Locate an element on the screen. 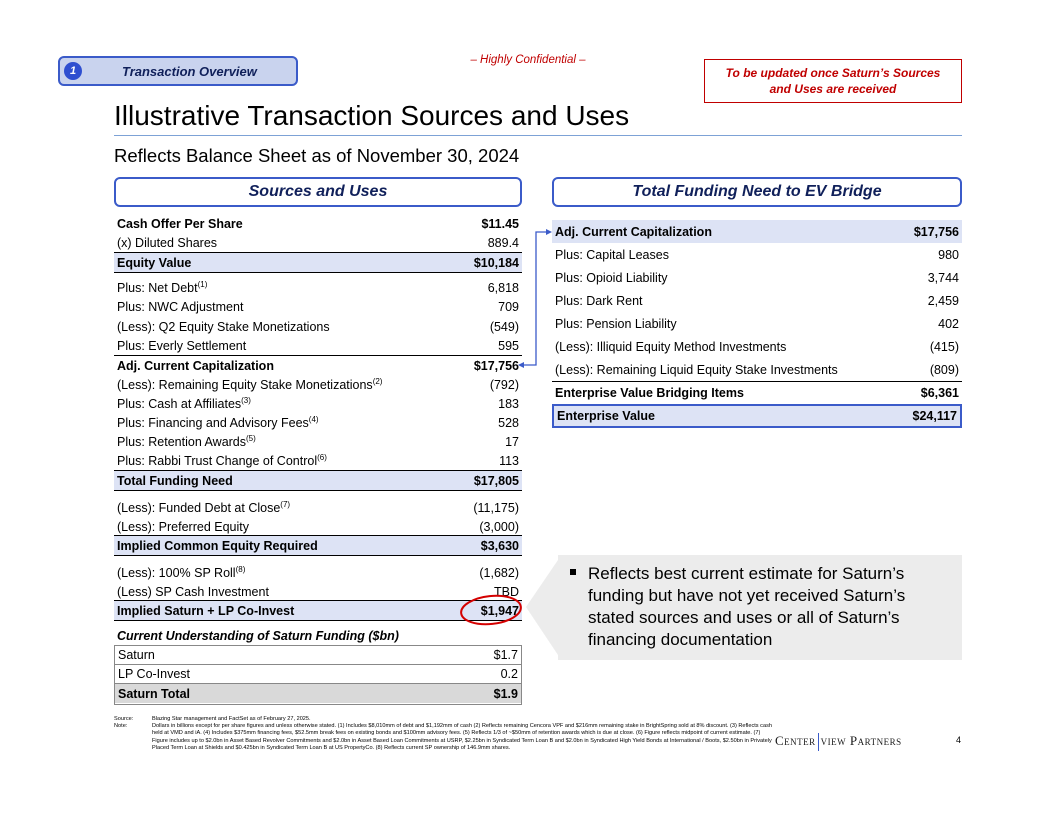 This screenshot has width=1056, height=816. row-label: Plus: Capital Leases is located at coordinates (612, 254).